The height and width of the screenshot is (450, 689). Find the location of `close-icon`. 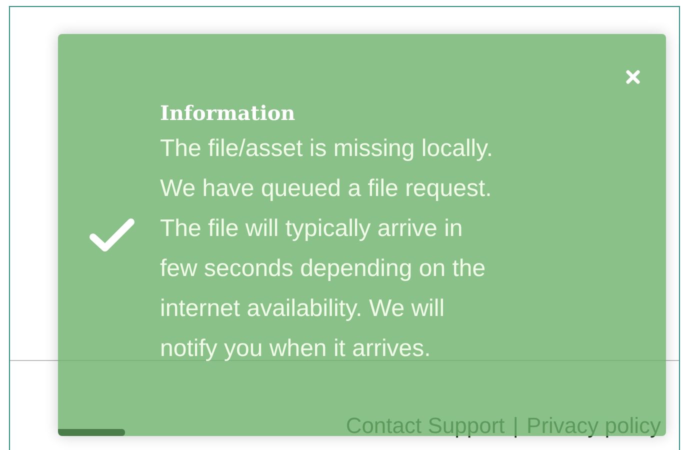

close-icon is located at coordinates (633, 77).